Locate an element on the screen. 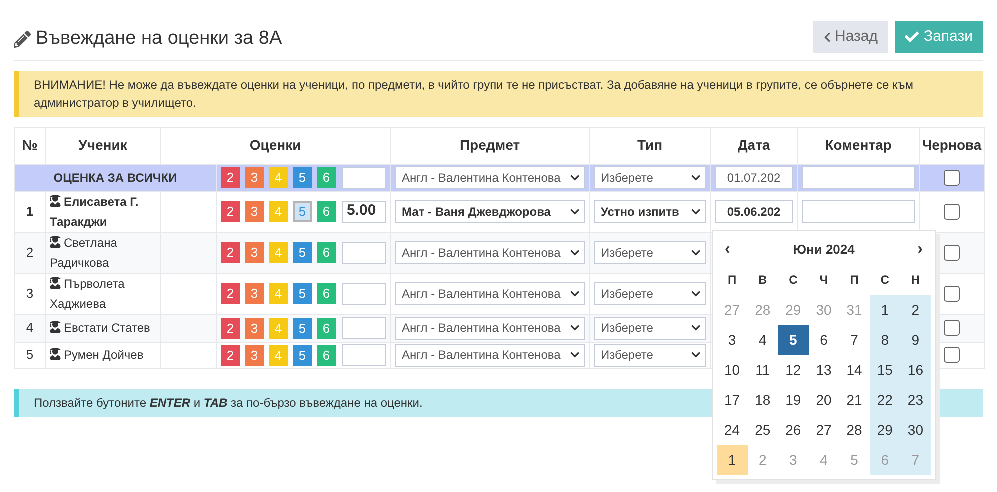  calendar-day: 22 is located at coordinates (885, 400).